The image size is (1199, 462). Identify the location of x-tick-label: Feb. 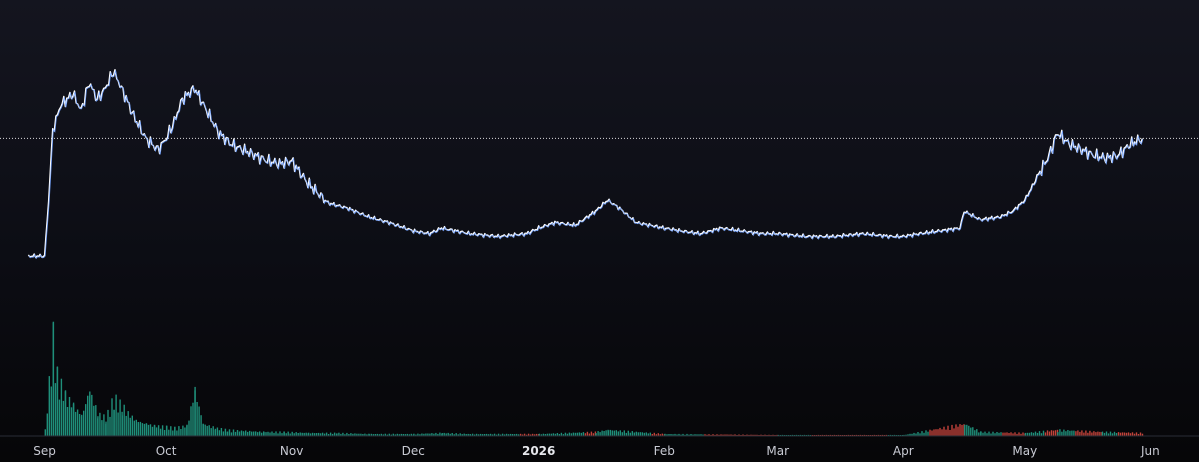
(664, 451).